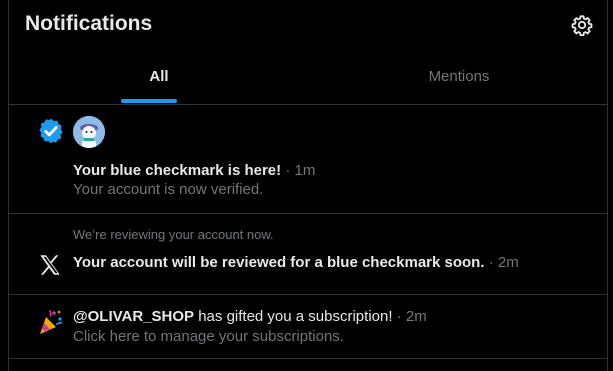 Image resolution: width=613 pixels, height=371 pixels. I want to click on party-popper-icon, so click(51, 322).